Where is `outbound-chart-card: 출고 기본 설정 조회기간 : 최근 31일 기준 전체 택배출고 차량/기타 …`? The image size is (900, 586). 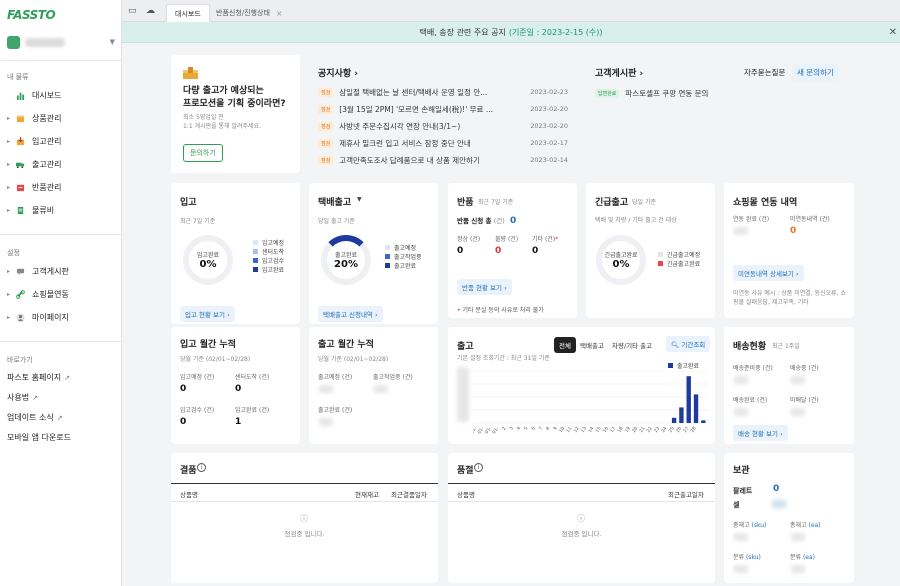
outbound-chart-card: 출고 기본 설정 조회기간 : 최근 31일 기준 전체 택배출고 차량/기타 … is located at coordinates (581, 385).